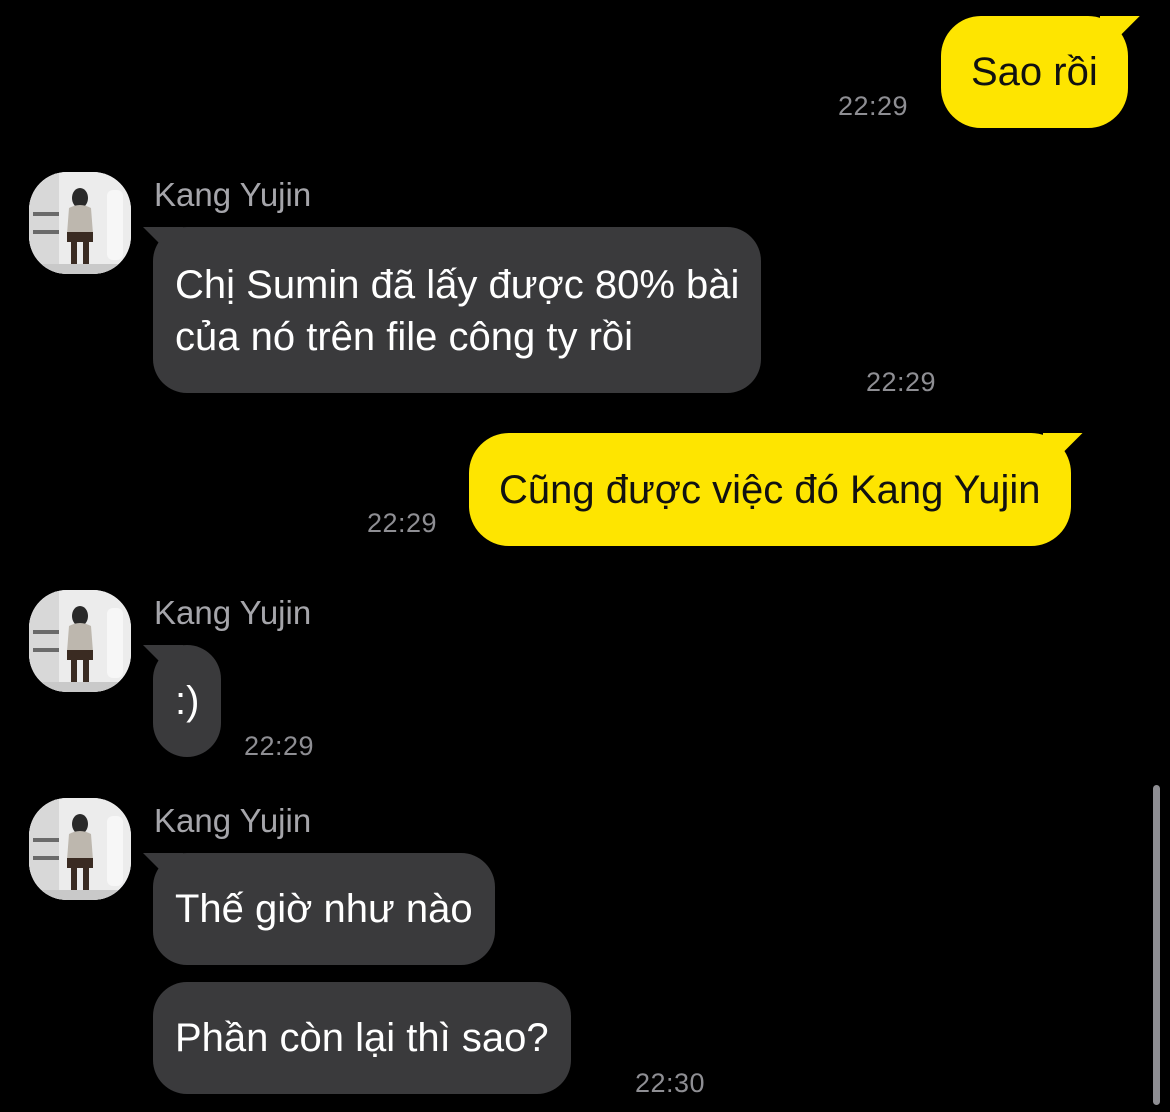  What do you see at coordinates (457, 285) in the screenshot?
I see `message-text-line: Chị Sumin đã lấy được 80% bài` at bounding box center [457, 285].